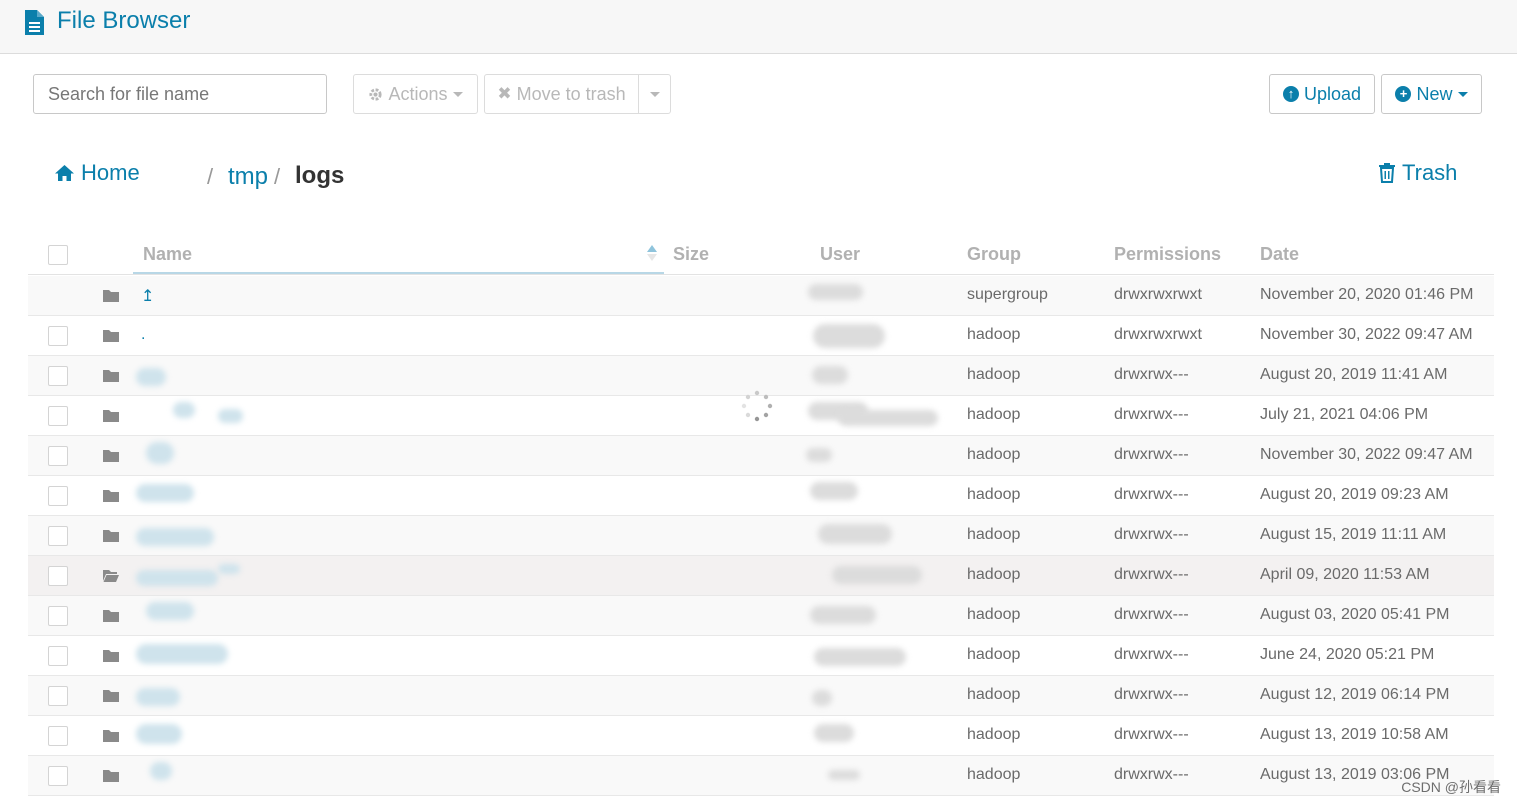 This screenshot has height=805, width=1517. Describe the element at coordinates (1355, 694) in the screenshot. I see `date-cell: August 12, 2019 06:14 PM` at that location.